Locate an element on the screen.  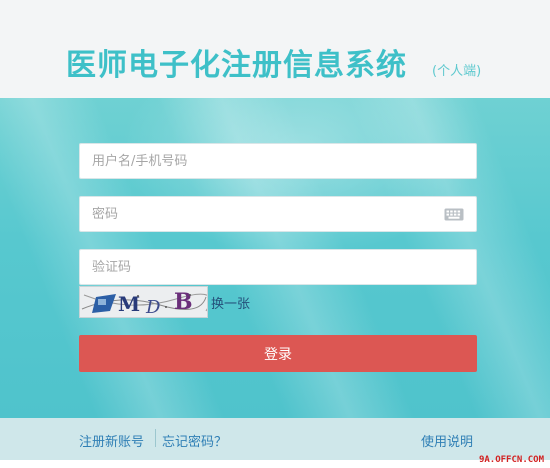
captcha-field is located at coordinates (278, 267).